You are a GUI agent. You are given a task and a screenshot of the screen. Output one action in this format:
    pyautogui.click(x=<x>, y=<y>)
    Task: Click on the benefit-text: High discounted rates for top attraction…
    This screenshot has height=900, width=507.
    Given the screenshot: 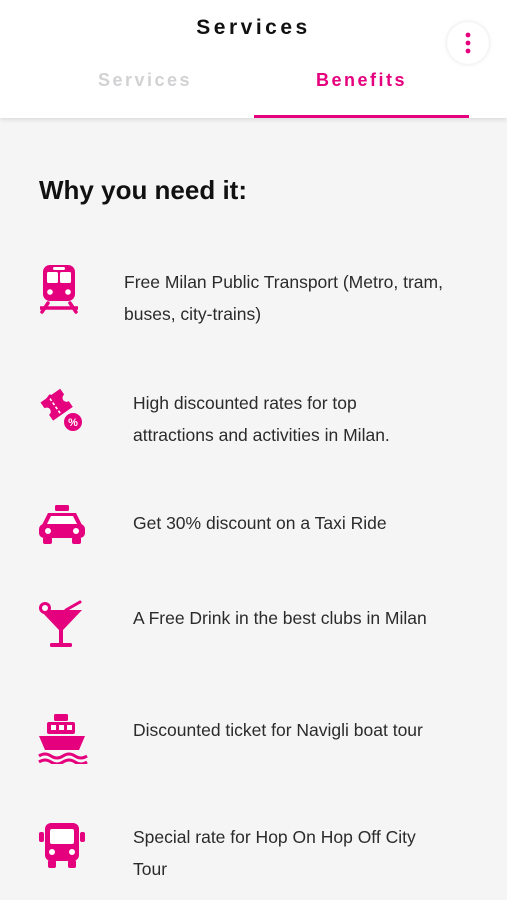 What is the action you would take?
    pyautogui.click(x=261, y=419)
    